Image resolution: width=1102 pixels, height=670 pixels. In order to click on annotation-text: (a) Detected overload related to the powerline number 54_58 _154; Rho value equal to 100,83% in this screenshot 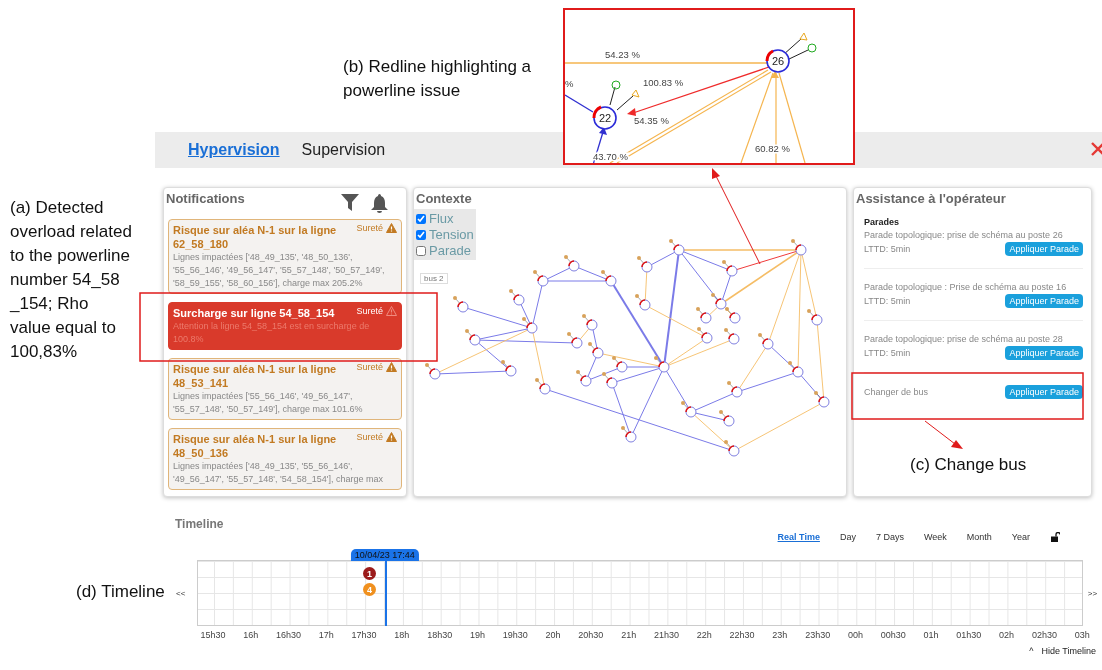, I will do `click(71, 280)`.